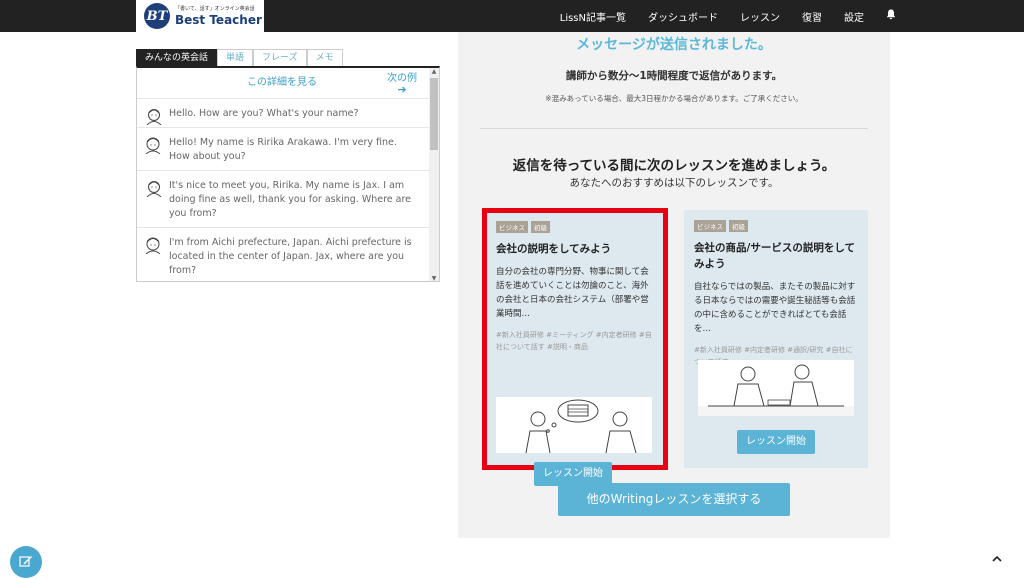  What do you see at coordinates (235, 57) in the screenshot?
I see `tab-words: 単語` at bounding box center [235, 57].